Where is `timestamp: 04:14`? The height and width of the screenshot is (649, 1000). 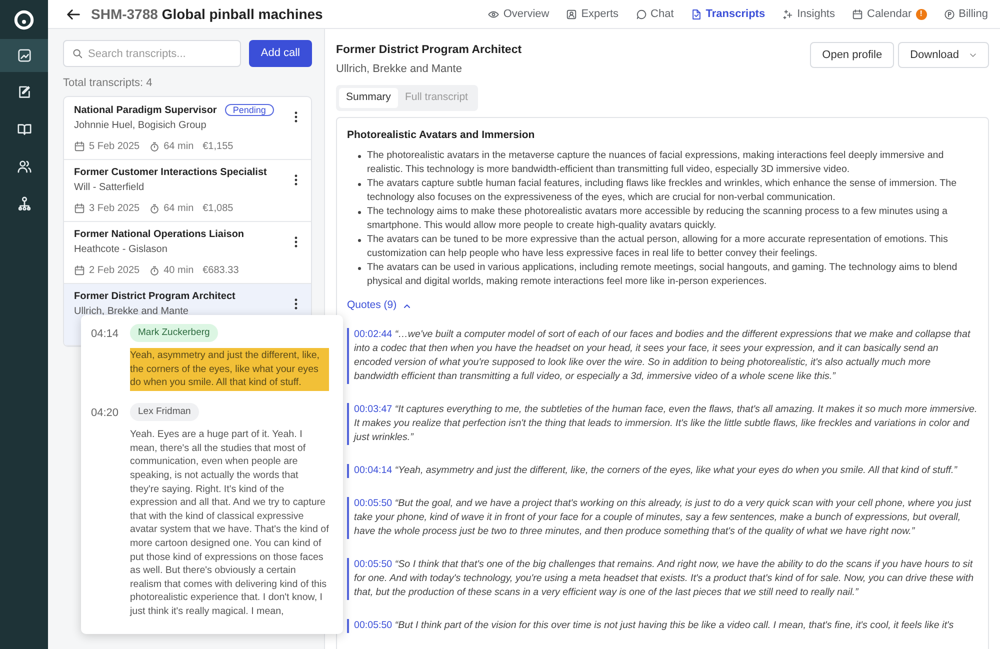
timestamp: 04:14 is located at coordinates (105, 334).